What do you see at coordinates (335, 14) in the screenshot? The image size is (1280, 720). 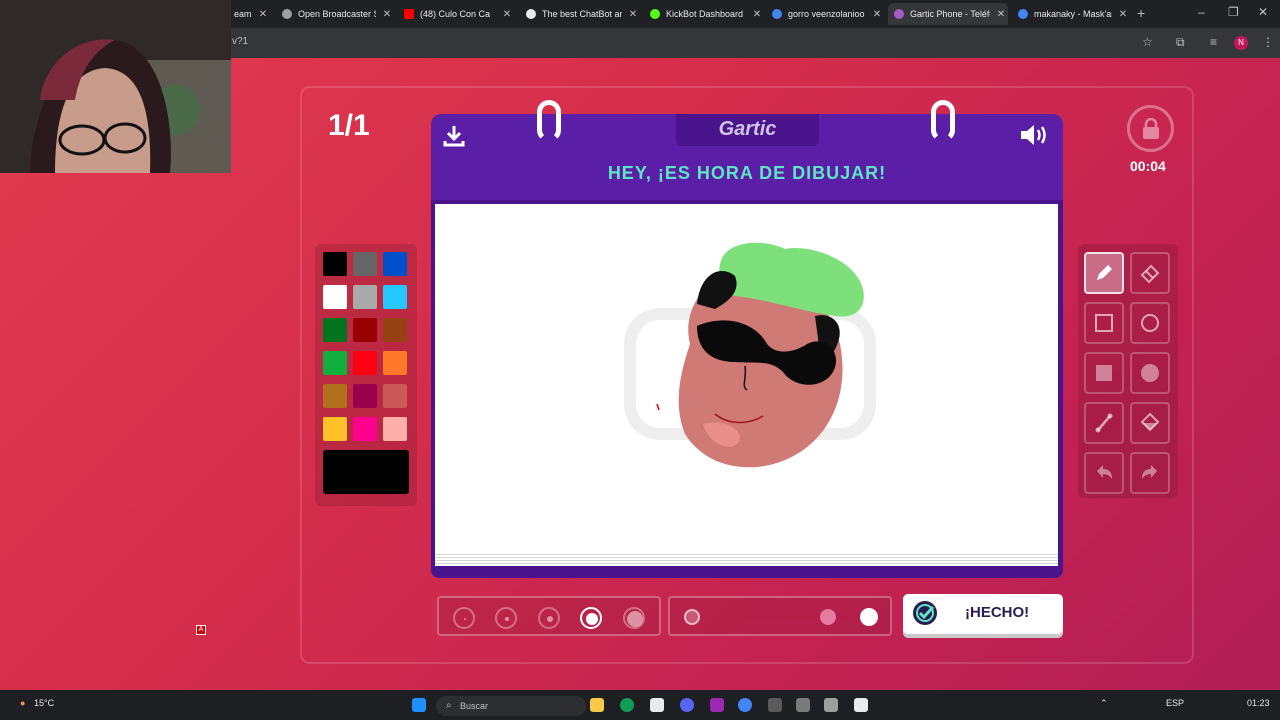 I see `tab-open-broadcaster: Open Broadcaster Sc ✕` at bounding box center [335, 14].